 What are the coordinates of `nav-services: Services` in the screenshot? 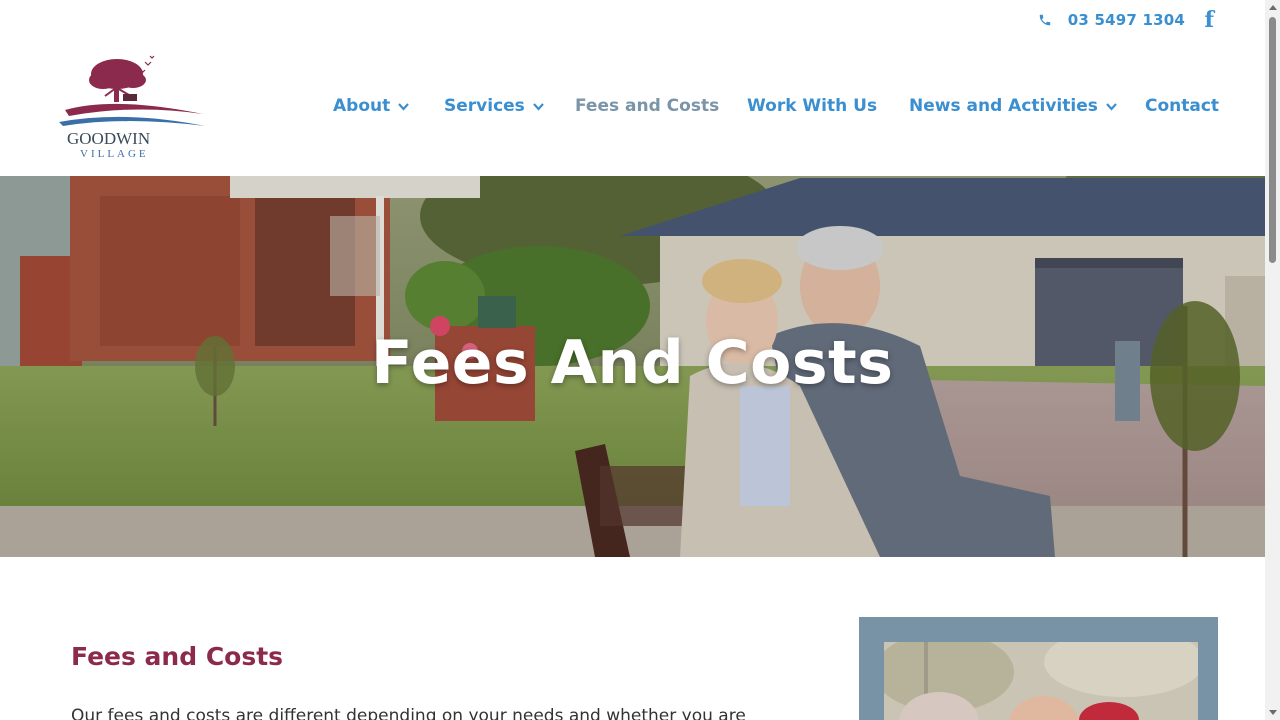 It's located at (494, 106).